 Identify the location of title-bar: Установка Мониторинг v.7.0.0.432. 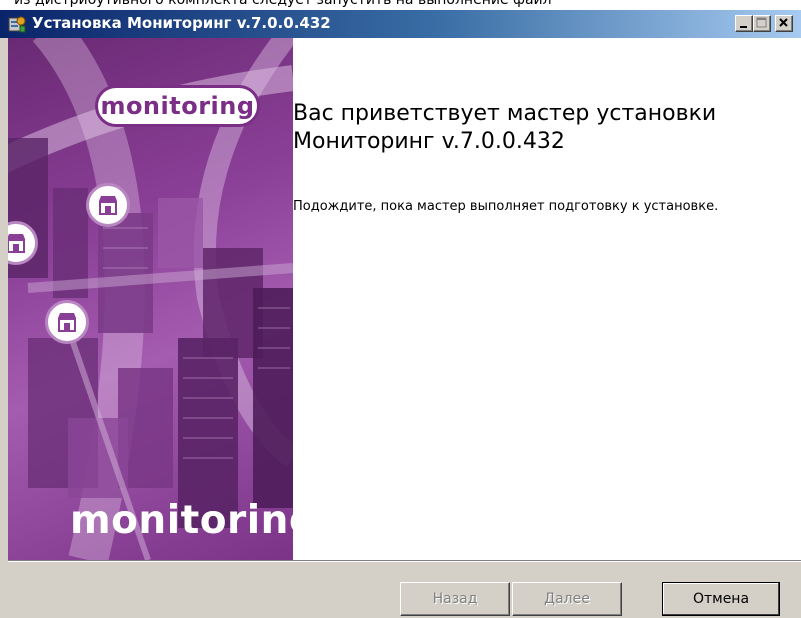
(400, 24).